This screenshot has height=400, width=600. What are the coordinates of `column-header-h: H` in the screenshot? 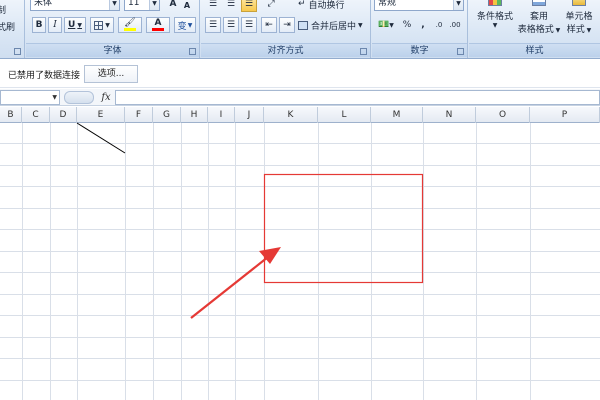 It's located at (194, 115).